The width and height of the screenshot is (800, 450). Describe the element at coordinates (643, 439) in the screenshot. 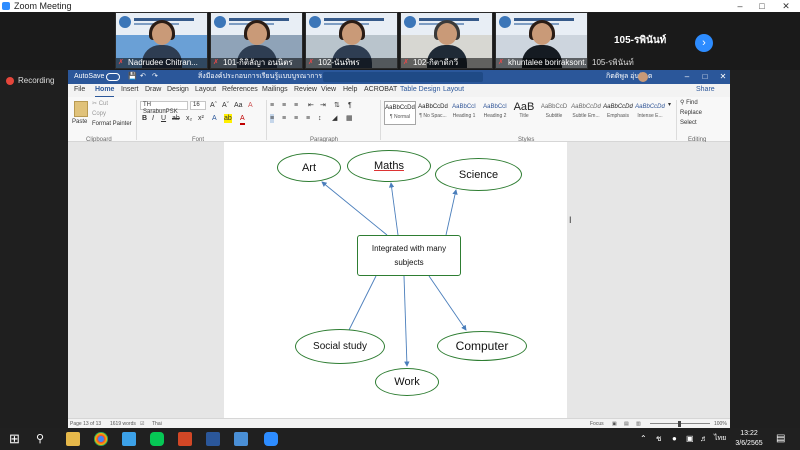

I see `chevron-up-icon: ⌃` at that location.